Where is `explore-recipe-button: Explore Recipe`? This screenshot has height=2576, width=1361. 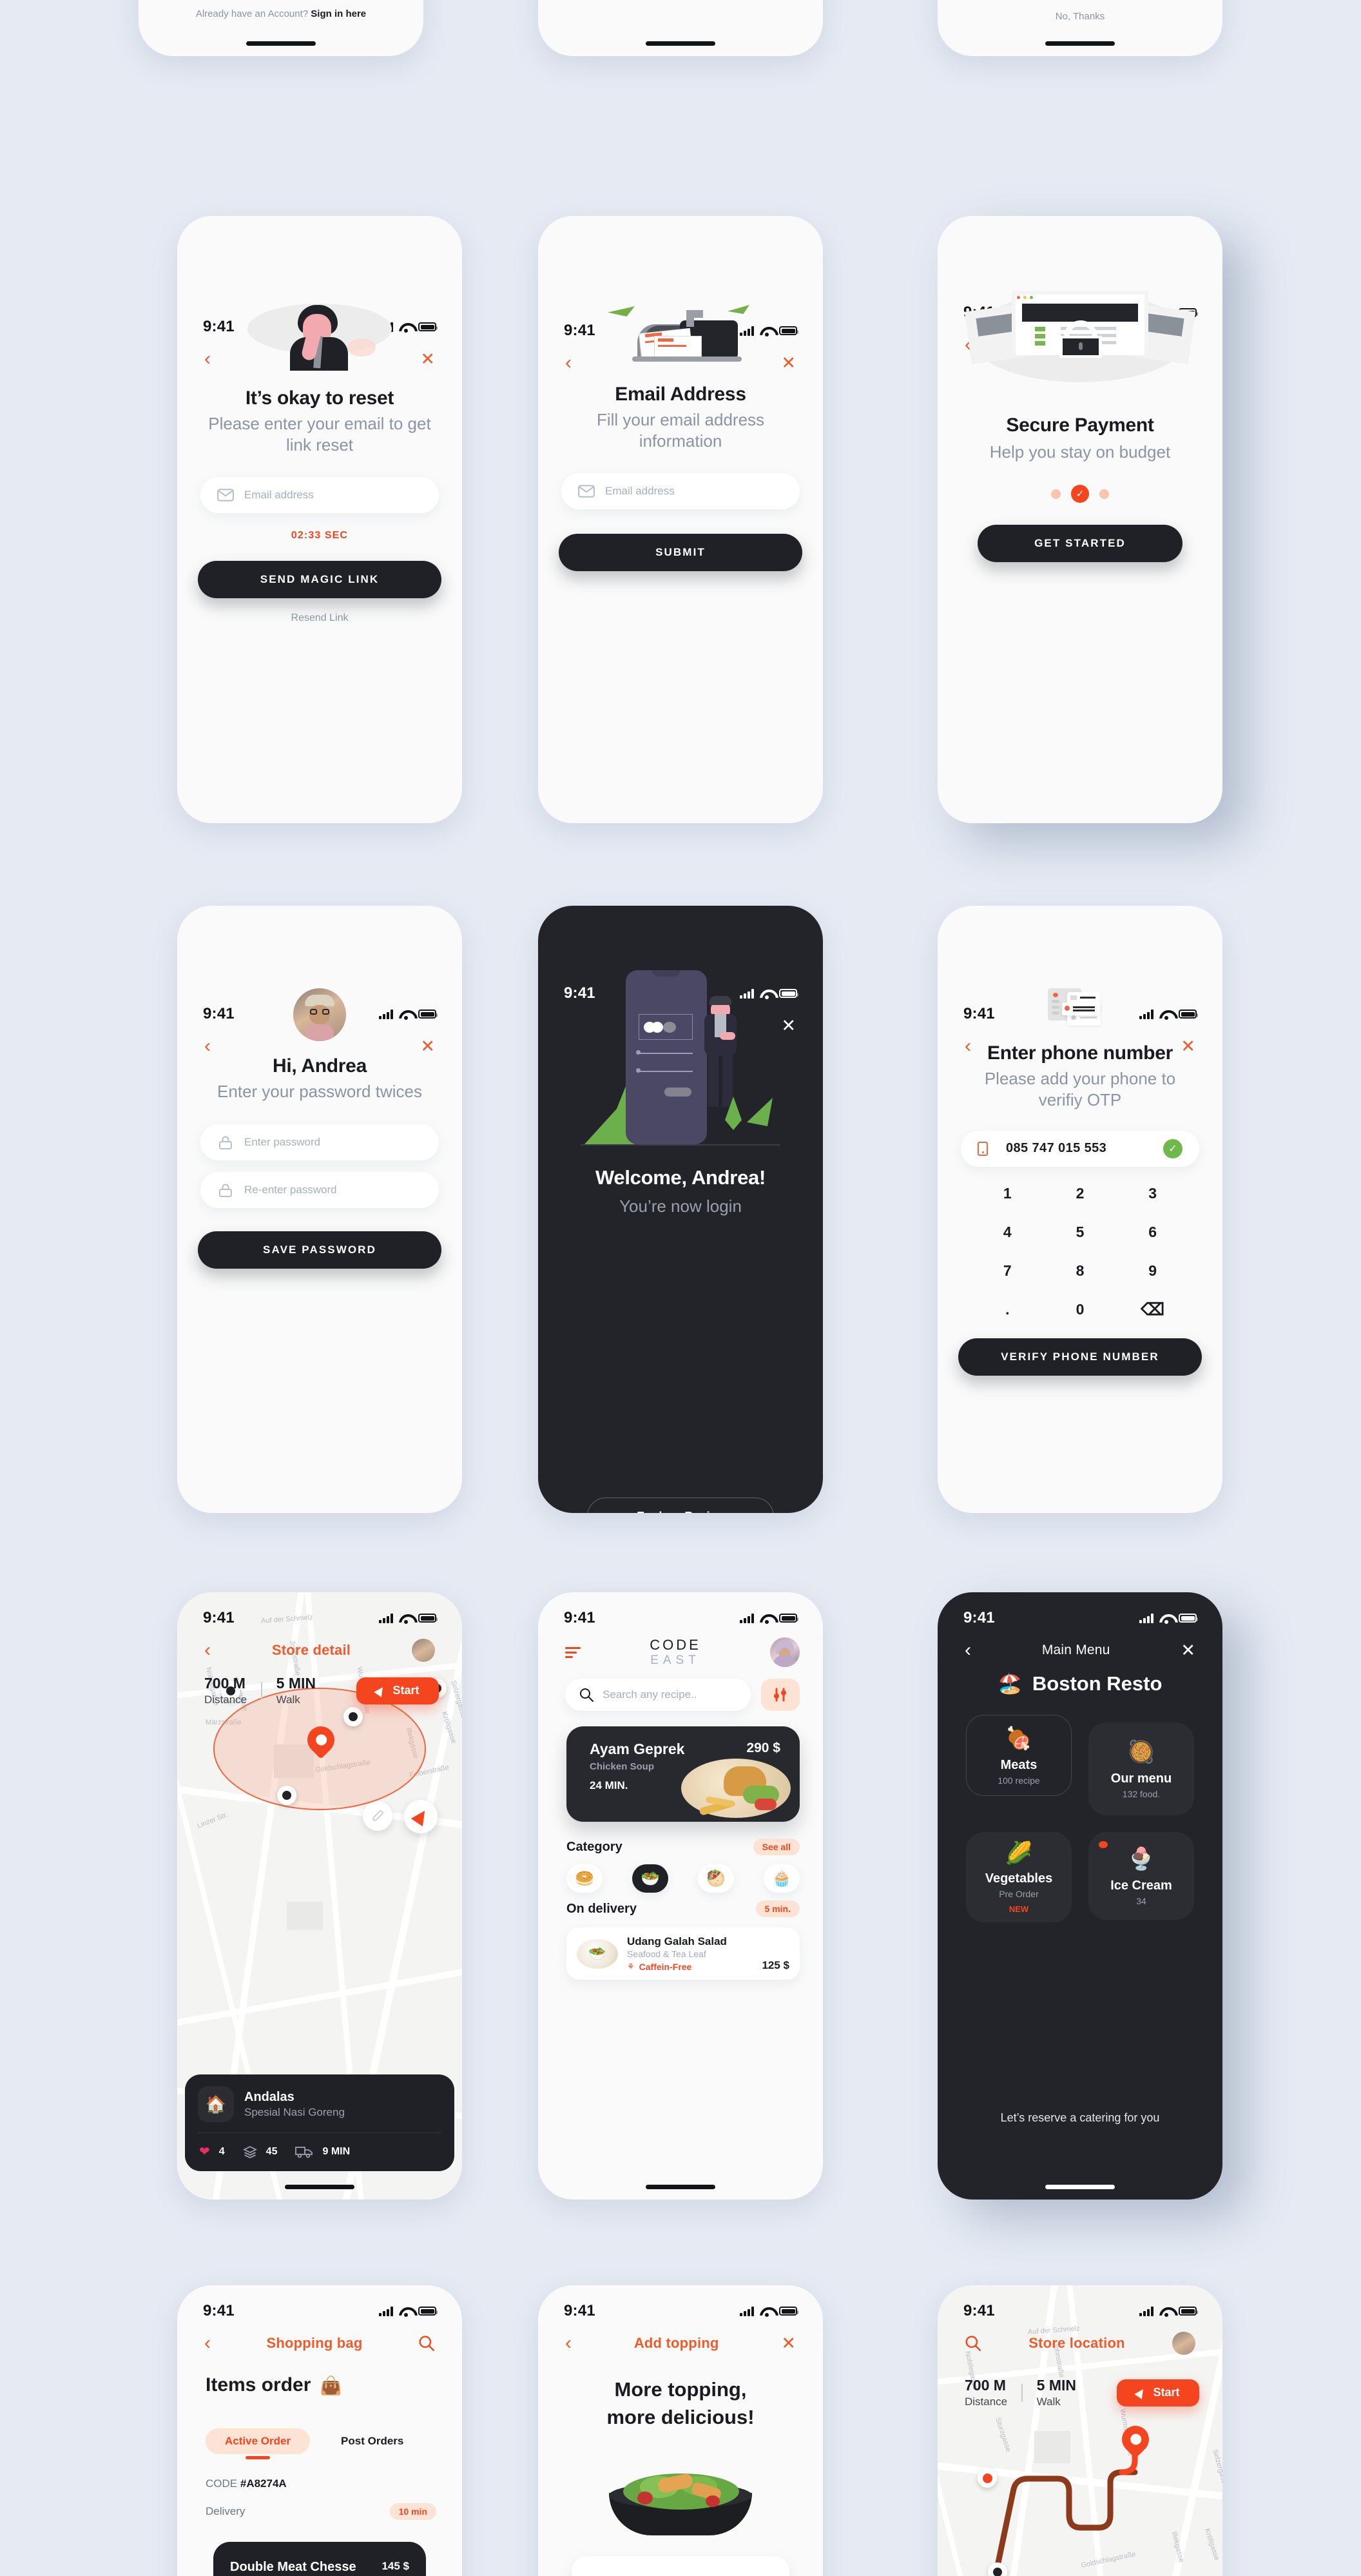
explore-recipe-button: Explore Recipe is located at coordinates (680, 1505).